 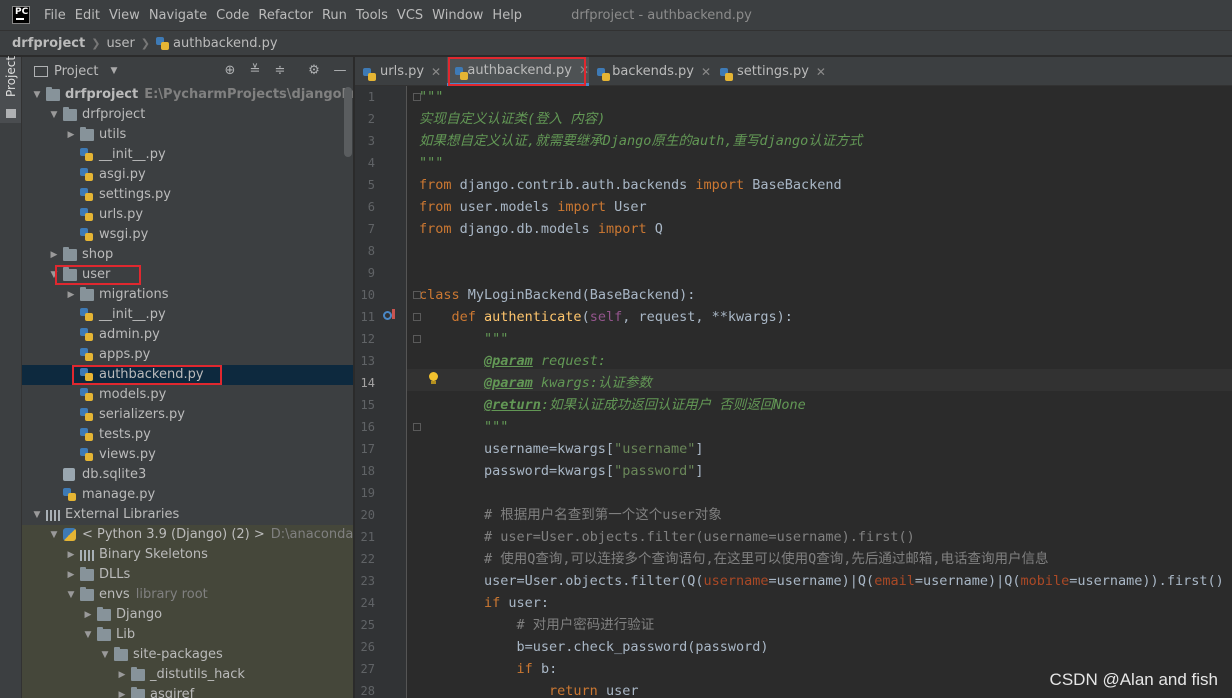 I want to click on collapse-all-icon: ≑, so click(x=280, y=71).